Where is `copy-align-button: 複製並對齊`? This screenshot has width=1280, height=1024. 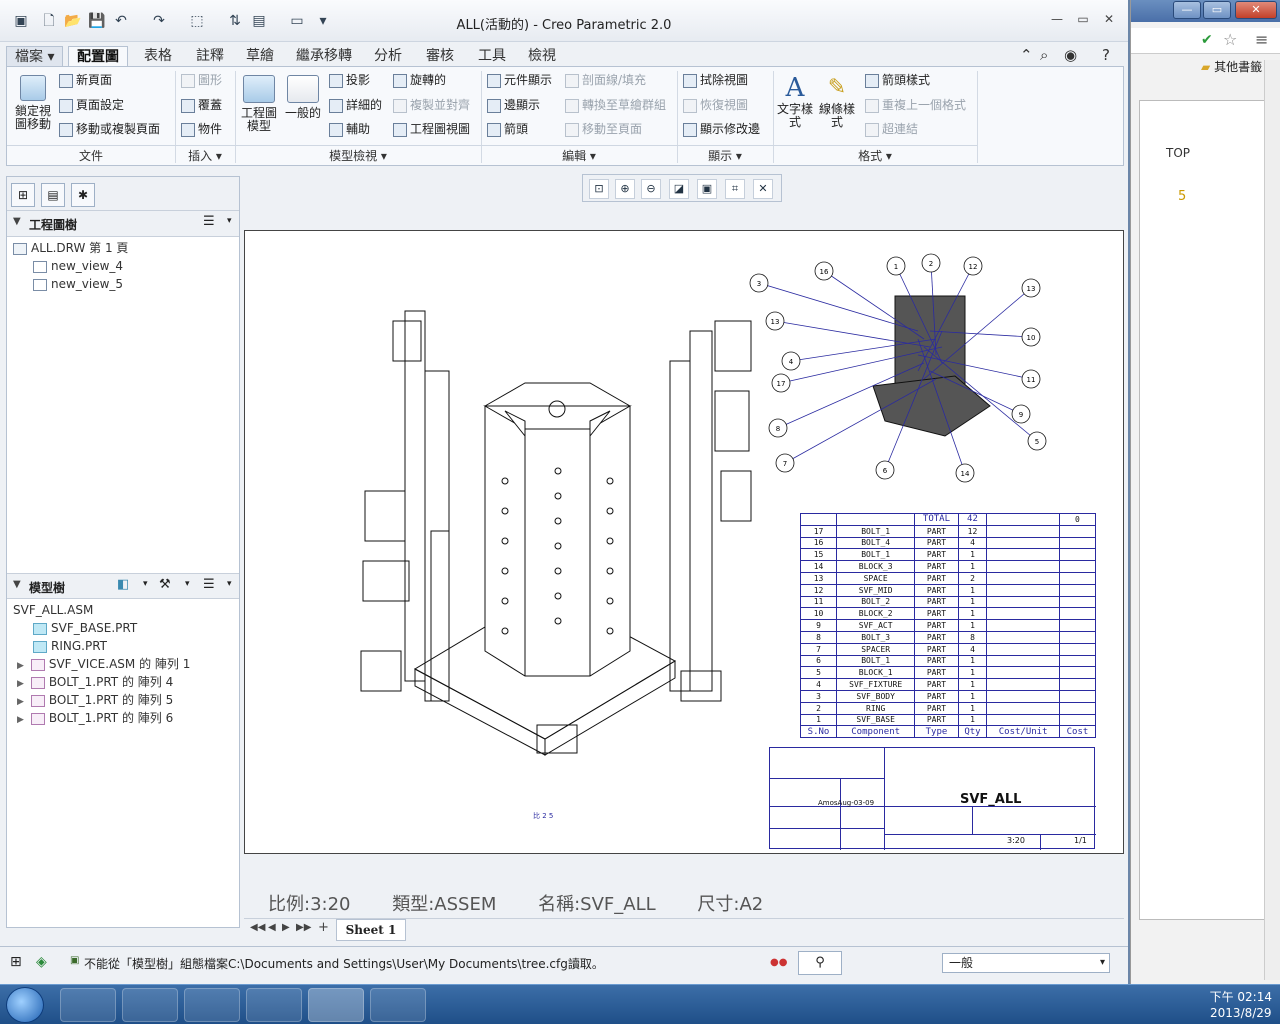
copy-align-button: 複製並對齊 is located at coordinates (431, 105).